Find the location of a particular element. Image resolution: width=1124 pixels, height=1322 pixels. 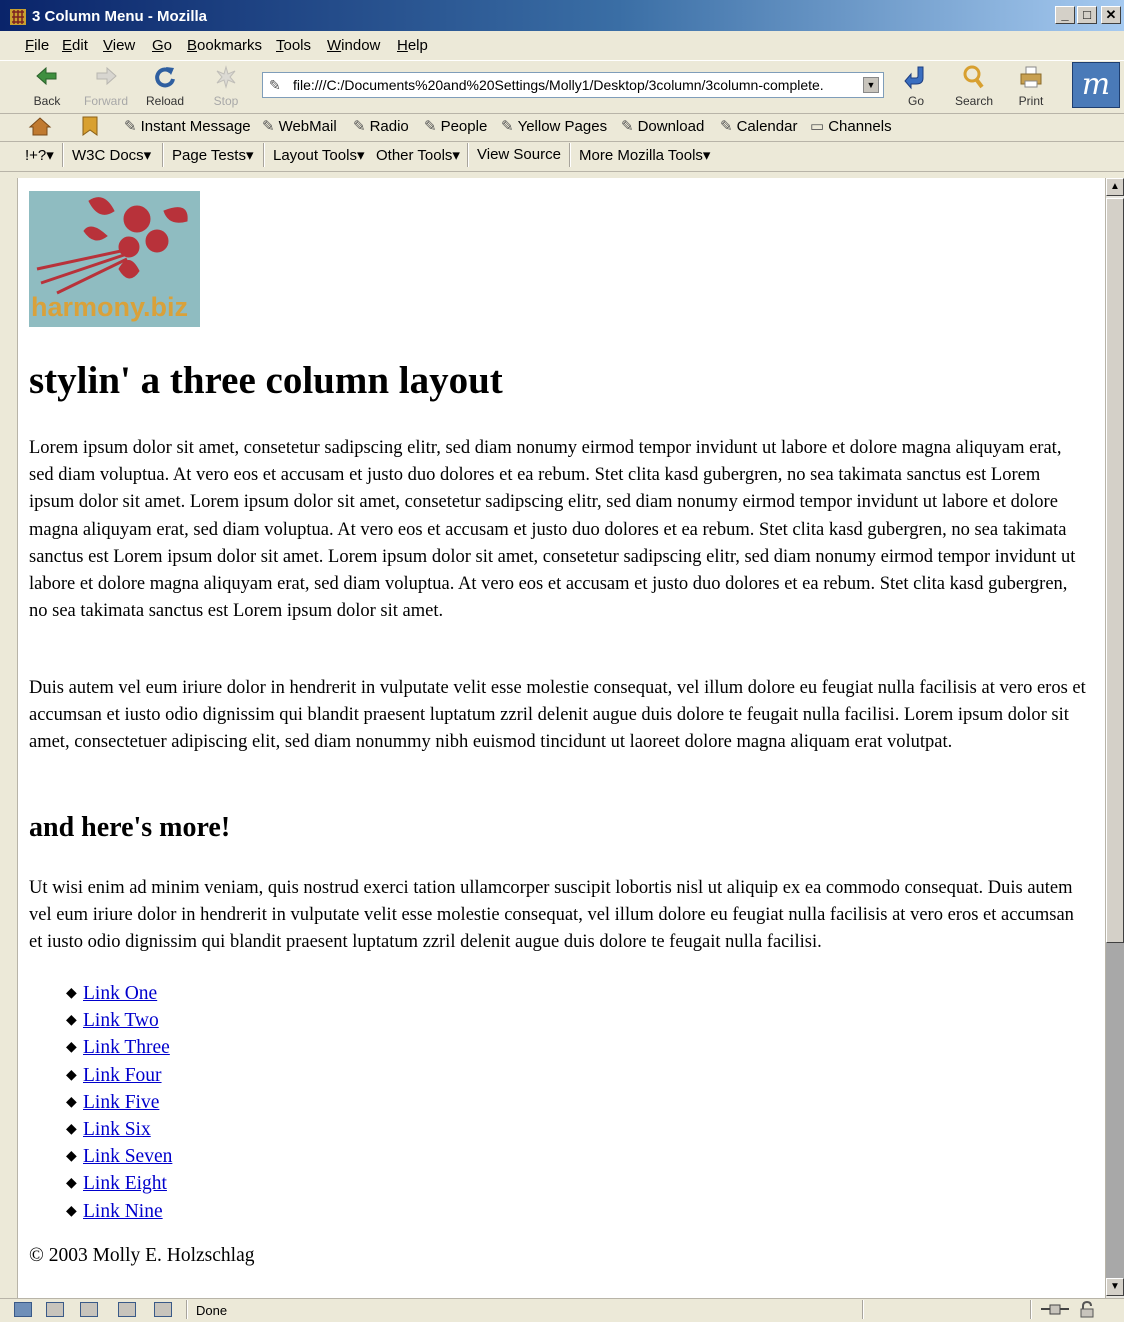

sidebar-splitter is located at coordinates (9, 738).